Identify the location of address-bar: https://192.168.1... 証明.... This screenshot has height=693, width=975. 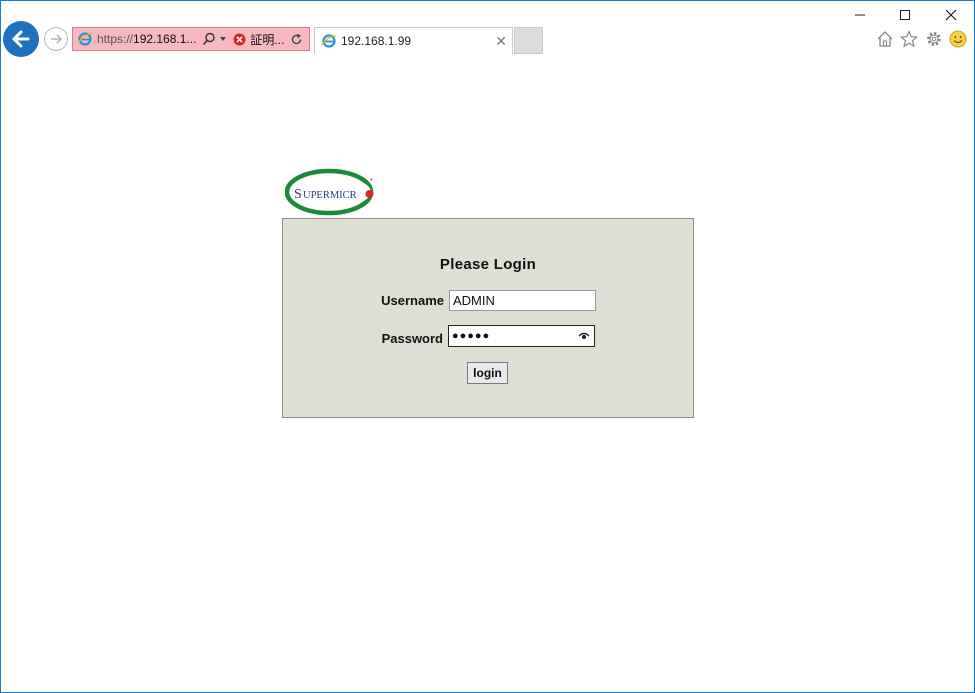
(191, 39).